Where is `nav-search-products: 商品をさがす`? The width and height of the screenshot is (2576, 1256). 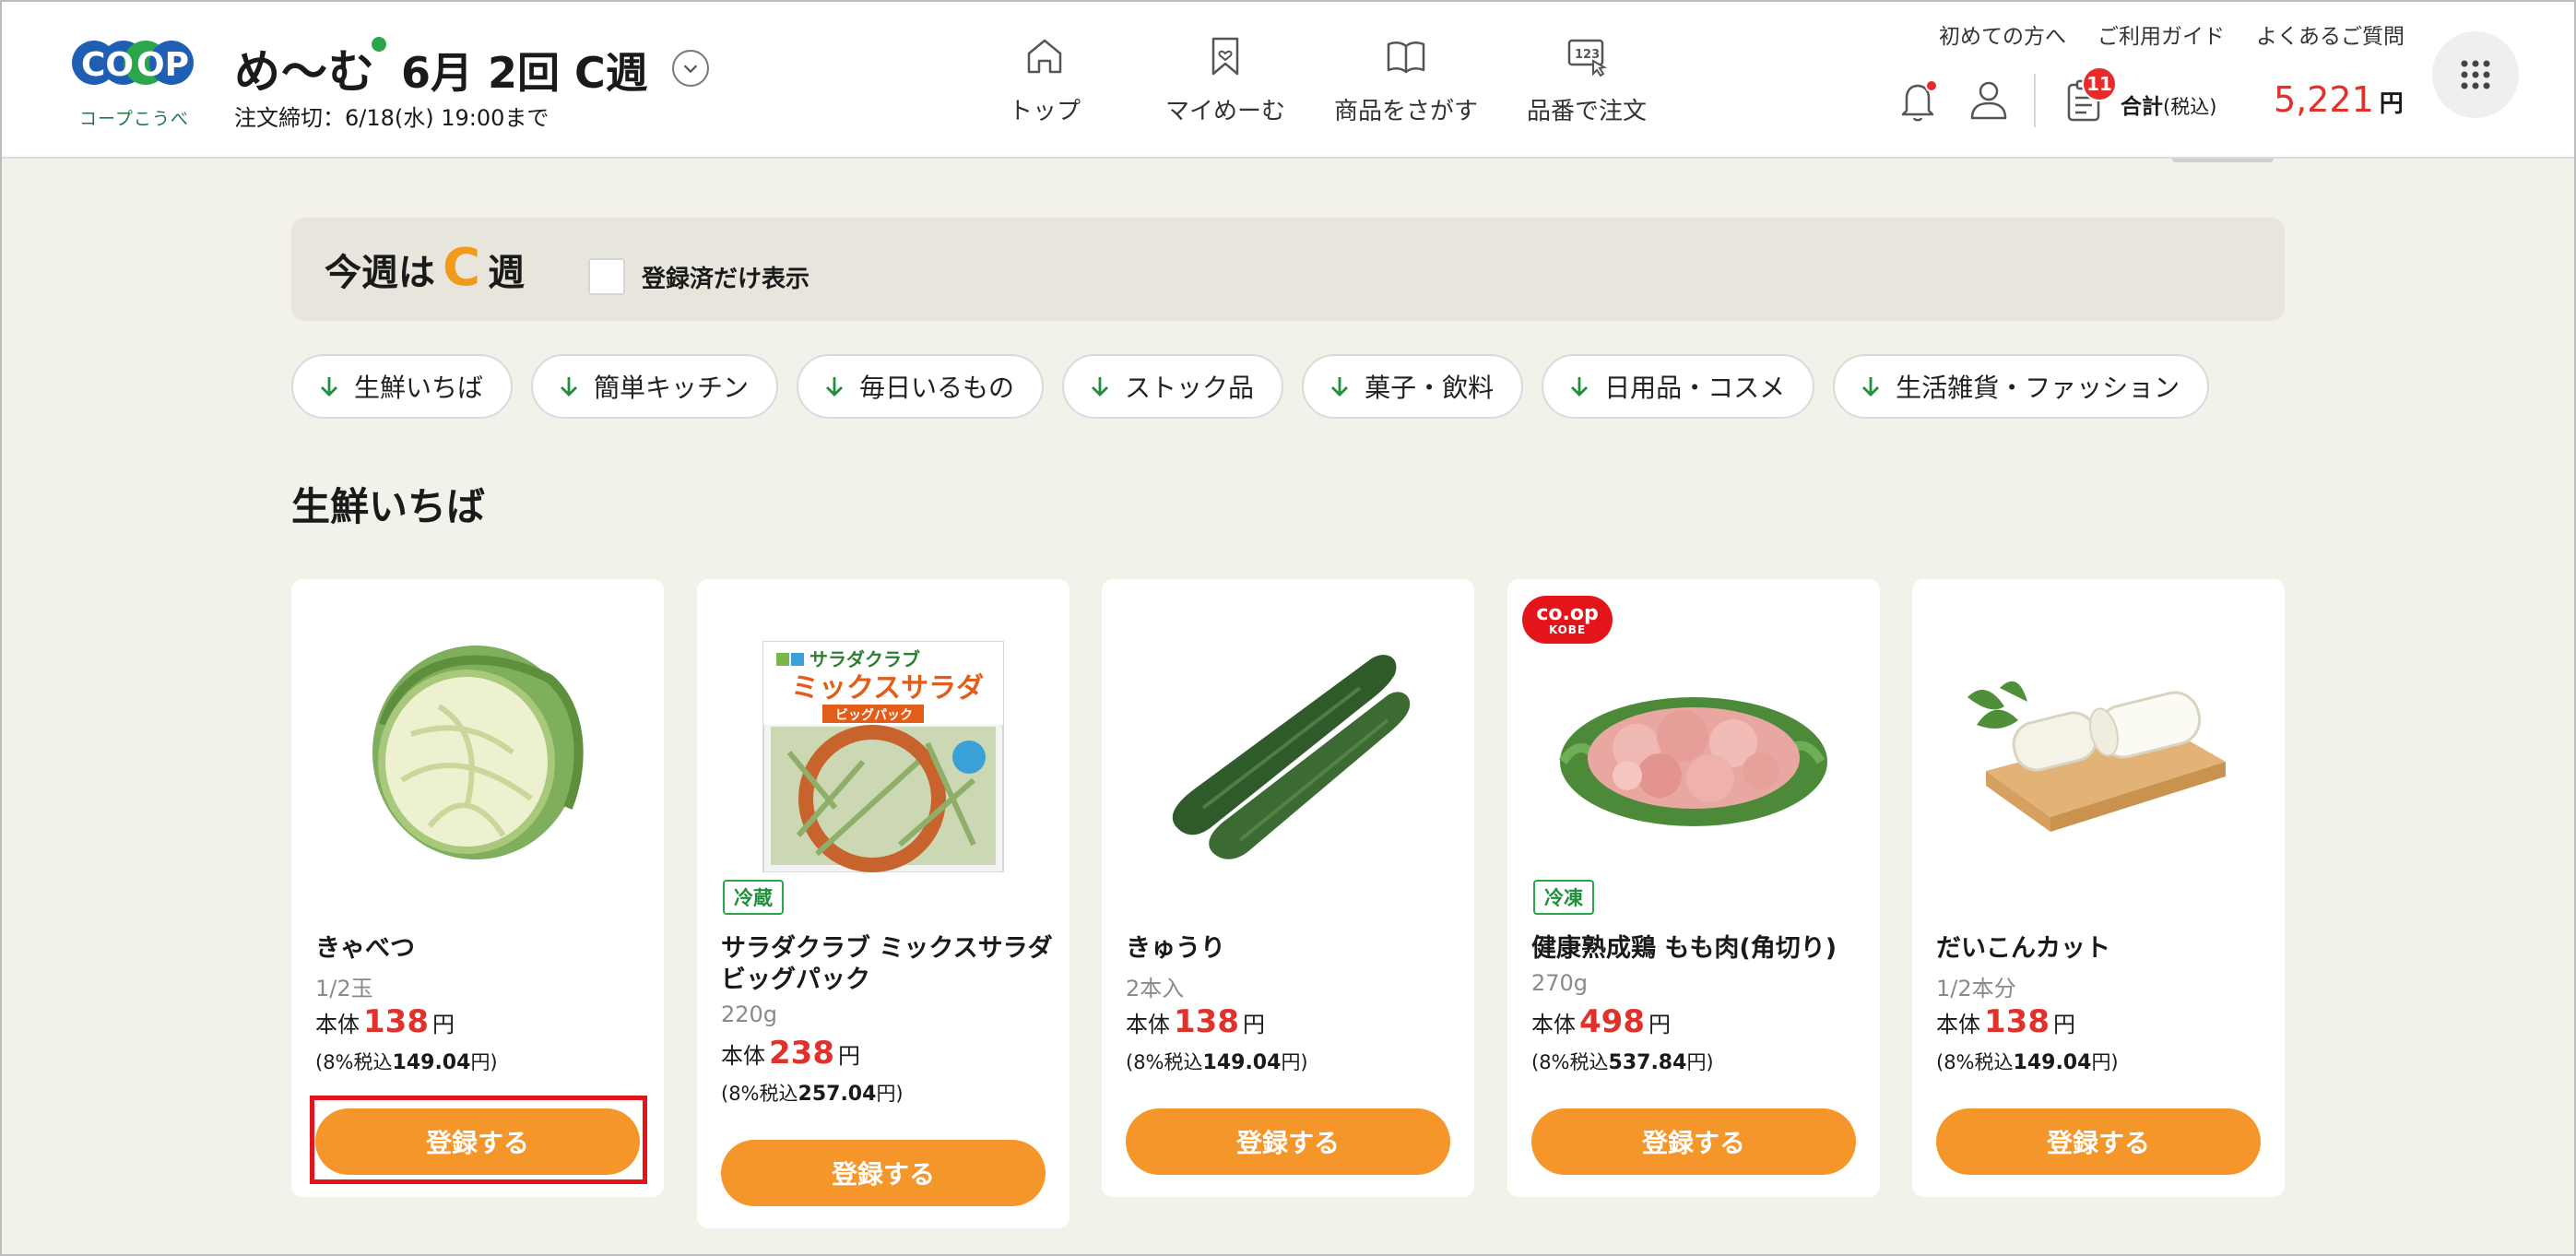
nav-search-products: 商品をさがす is located at coordinates (1406, 79).